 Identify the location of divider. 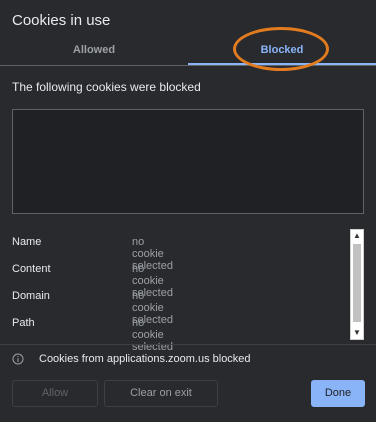
(188, 344).